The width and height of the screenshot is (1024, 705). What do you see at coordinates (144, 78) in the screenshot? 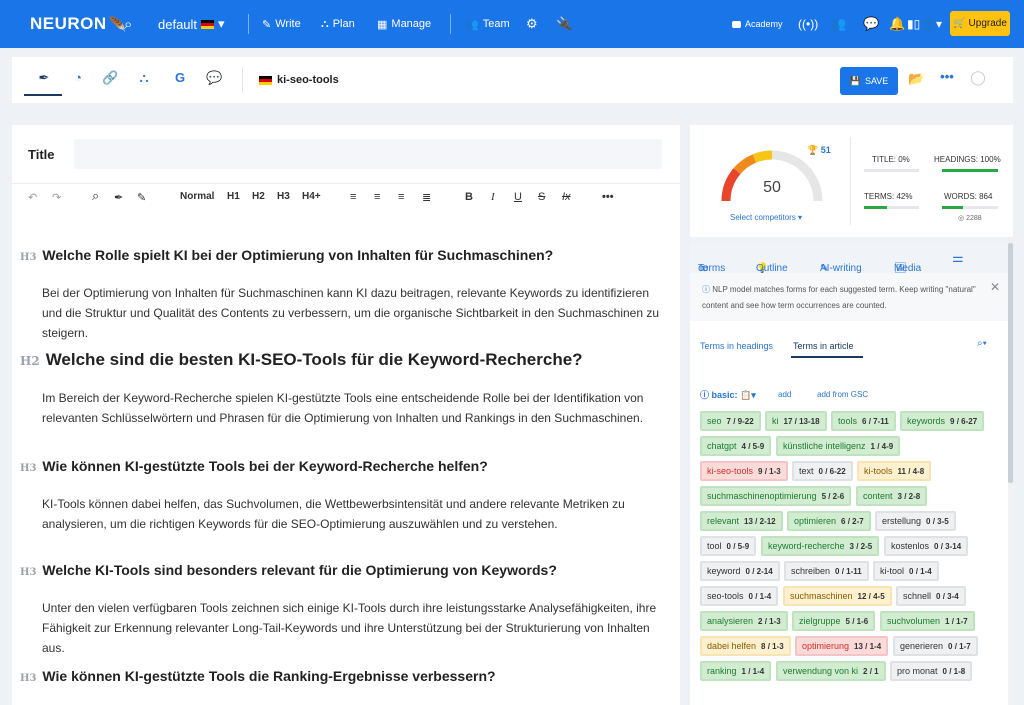
I see `structure-icon: ⛬` at bounding box center [144, 78].